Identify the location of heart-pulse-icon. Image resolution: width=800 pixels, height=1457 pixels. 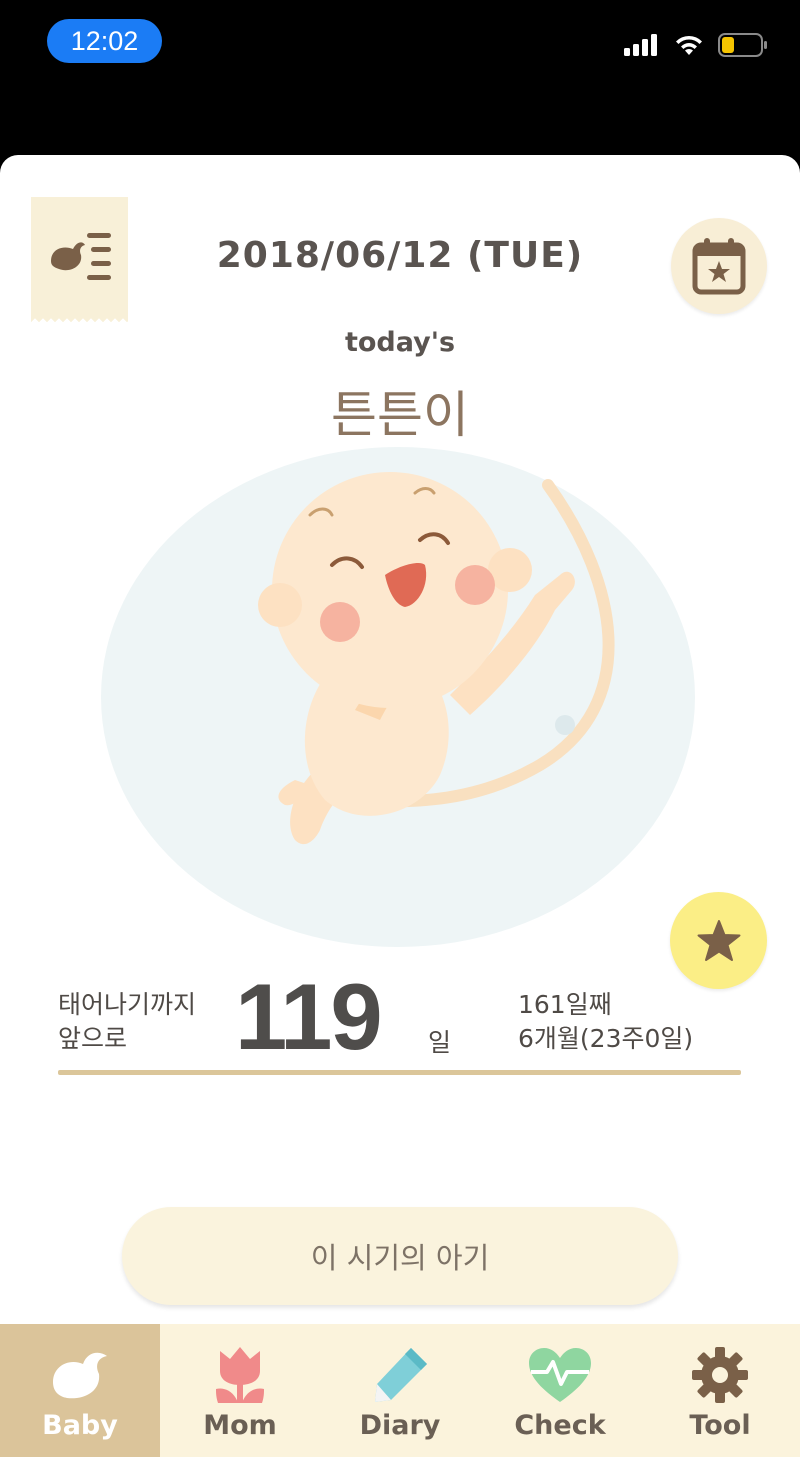
(560, 1375).